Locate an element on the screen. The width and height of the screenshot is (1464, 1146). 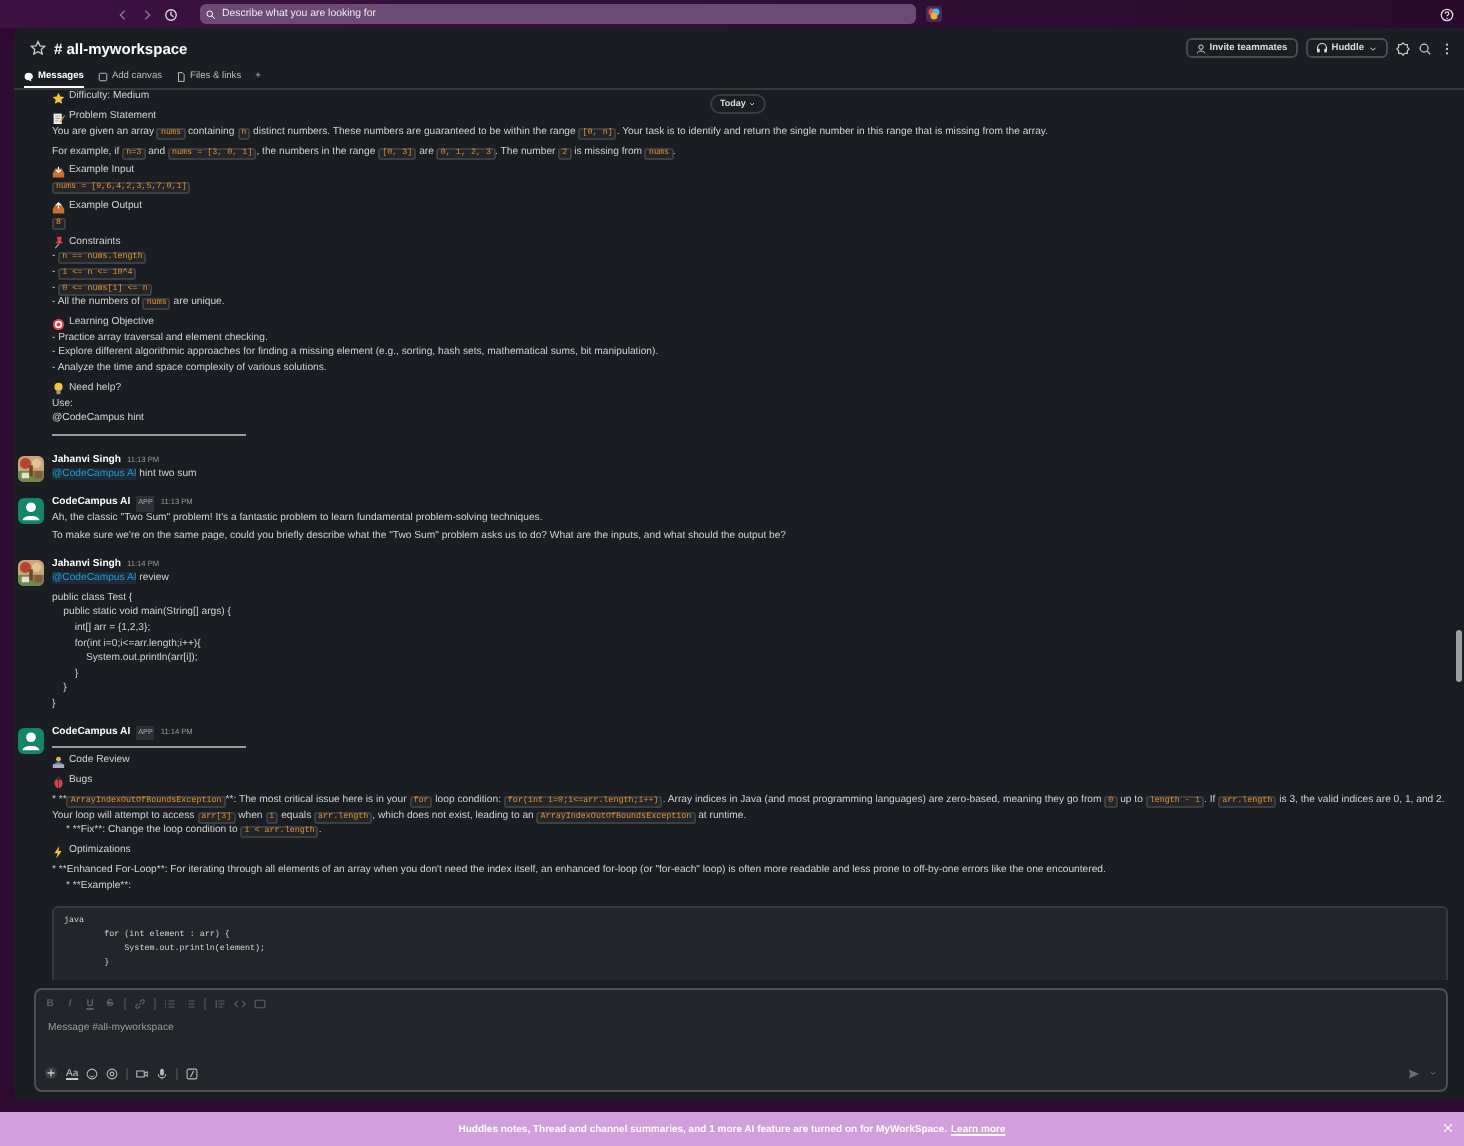
caret-icon is located at coordinates (1373, 48).